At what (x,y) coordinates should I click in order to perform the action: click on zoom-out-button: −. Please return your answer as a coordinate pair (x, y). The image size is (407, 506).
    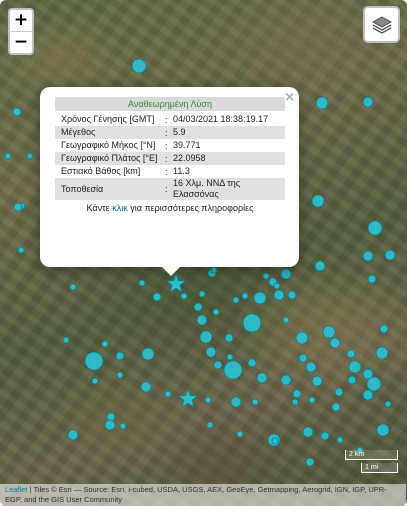
    Looking at the image, I should click on (21, 42).